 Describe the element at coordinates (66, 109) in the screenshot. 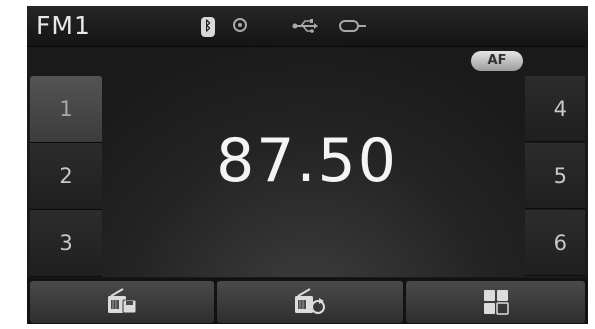

I see `preset-1-button: 1` at that location.